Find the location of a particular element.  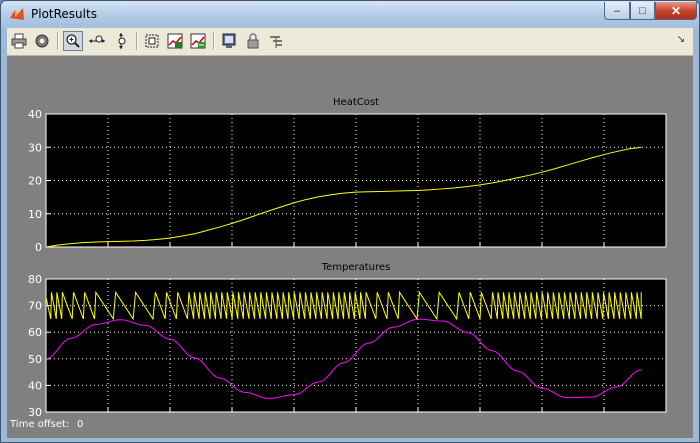

floating-scope-button is located at coordinates (229, 41).